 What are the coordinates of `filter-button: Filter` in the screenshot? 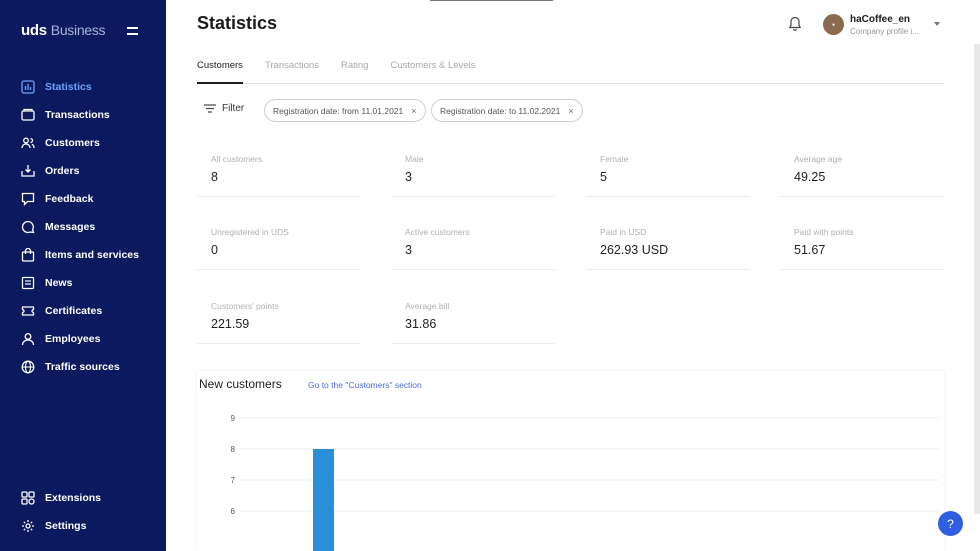 It's located at (224, 108).